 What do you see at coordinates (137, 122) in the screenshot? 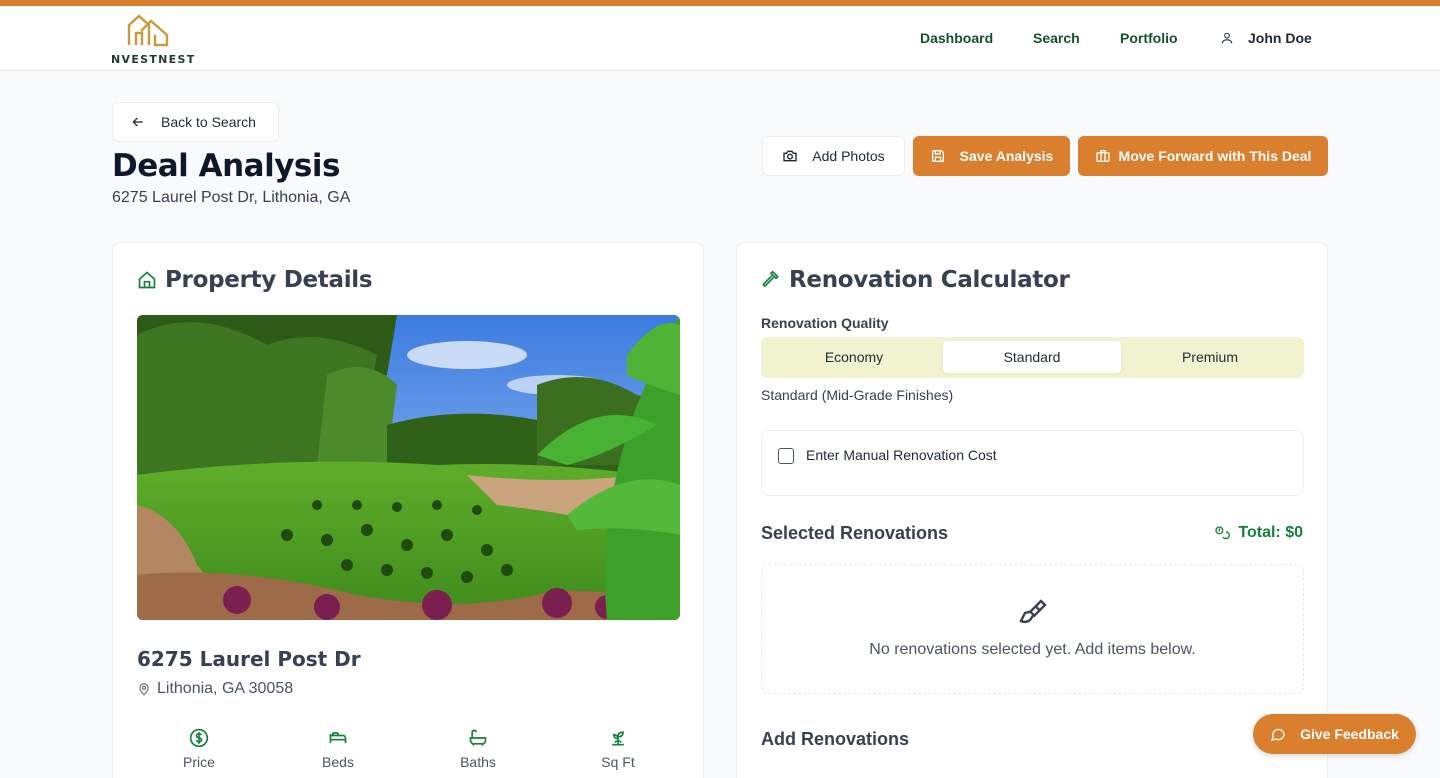
I see `arrow-left-icon` at bounding box center [137, 122].